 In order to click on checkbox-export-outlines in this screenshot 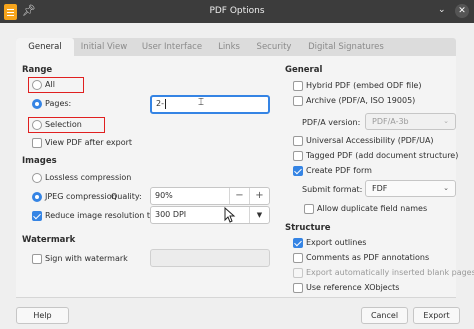, I will do `click(298, 243)`.